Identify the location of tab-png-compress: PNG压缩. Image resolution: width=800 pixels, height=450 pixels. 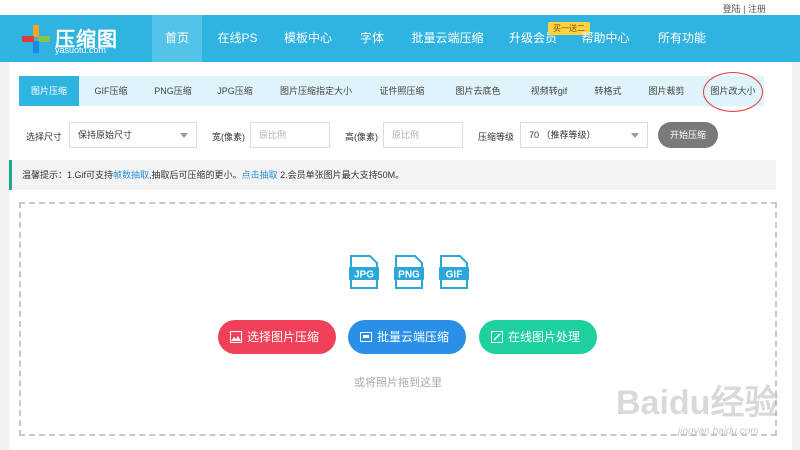
(173, 91).